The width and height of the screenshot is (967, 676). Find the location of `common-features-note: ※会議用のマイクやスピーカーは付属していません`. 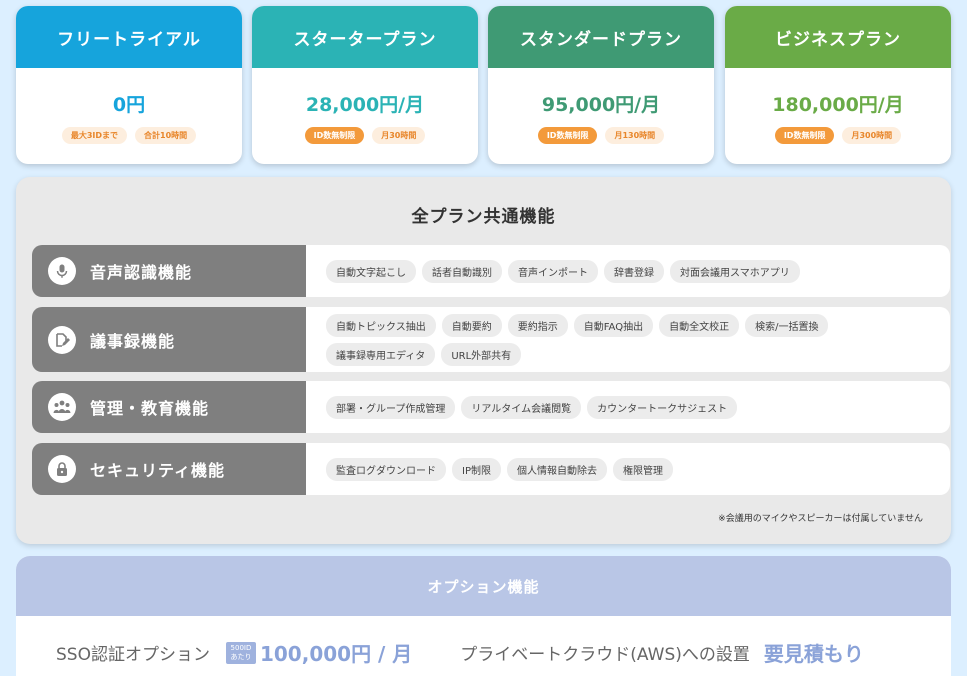

common-features-note: ※会議用のマイクやスピーカーは付属していません is located at coordinates (820, 519).